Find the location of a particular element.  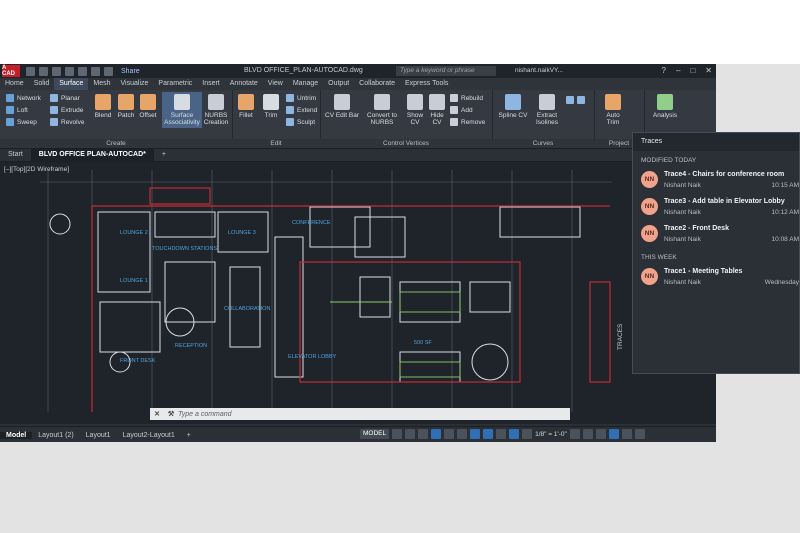

app-logo: A CAD is located at coordinates (11, 71).